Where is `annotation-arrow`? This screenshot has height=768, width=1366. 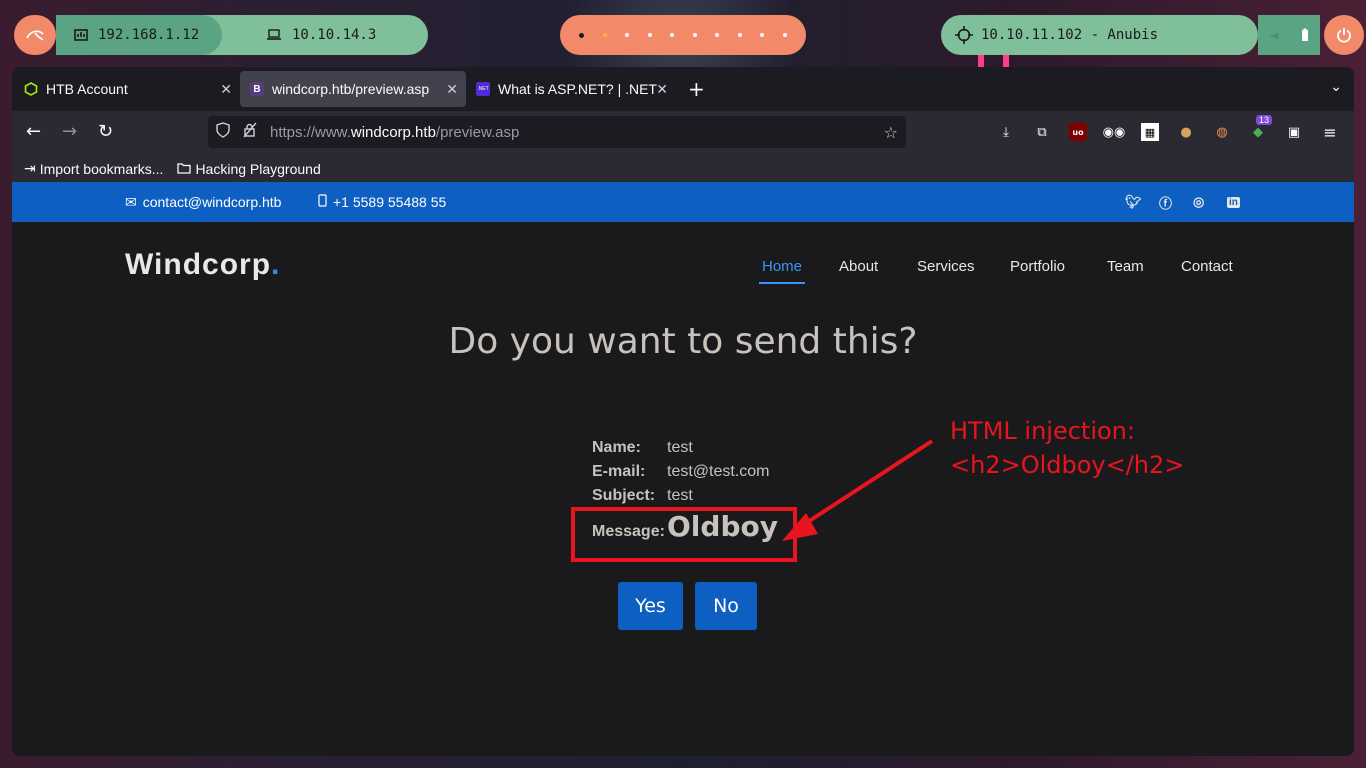 annotation-arrow is located at coordinates (858, 490).